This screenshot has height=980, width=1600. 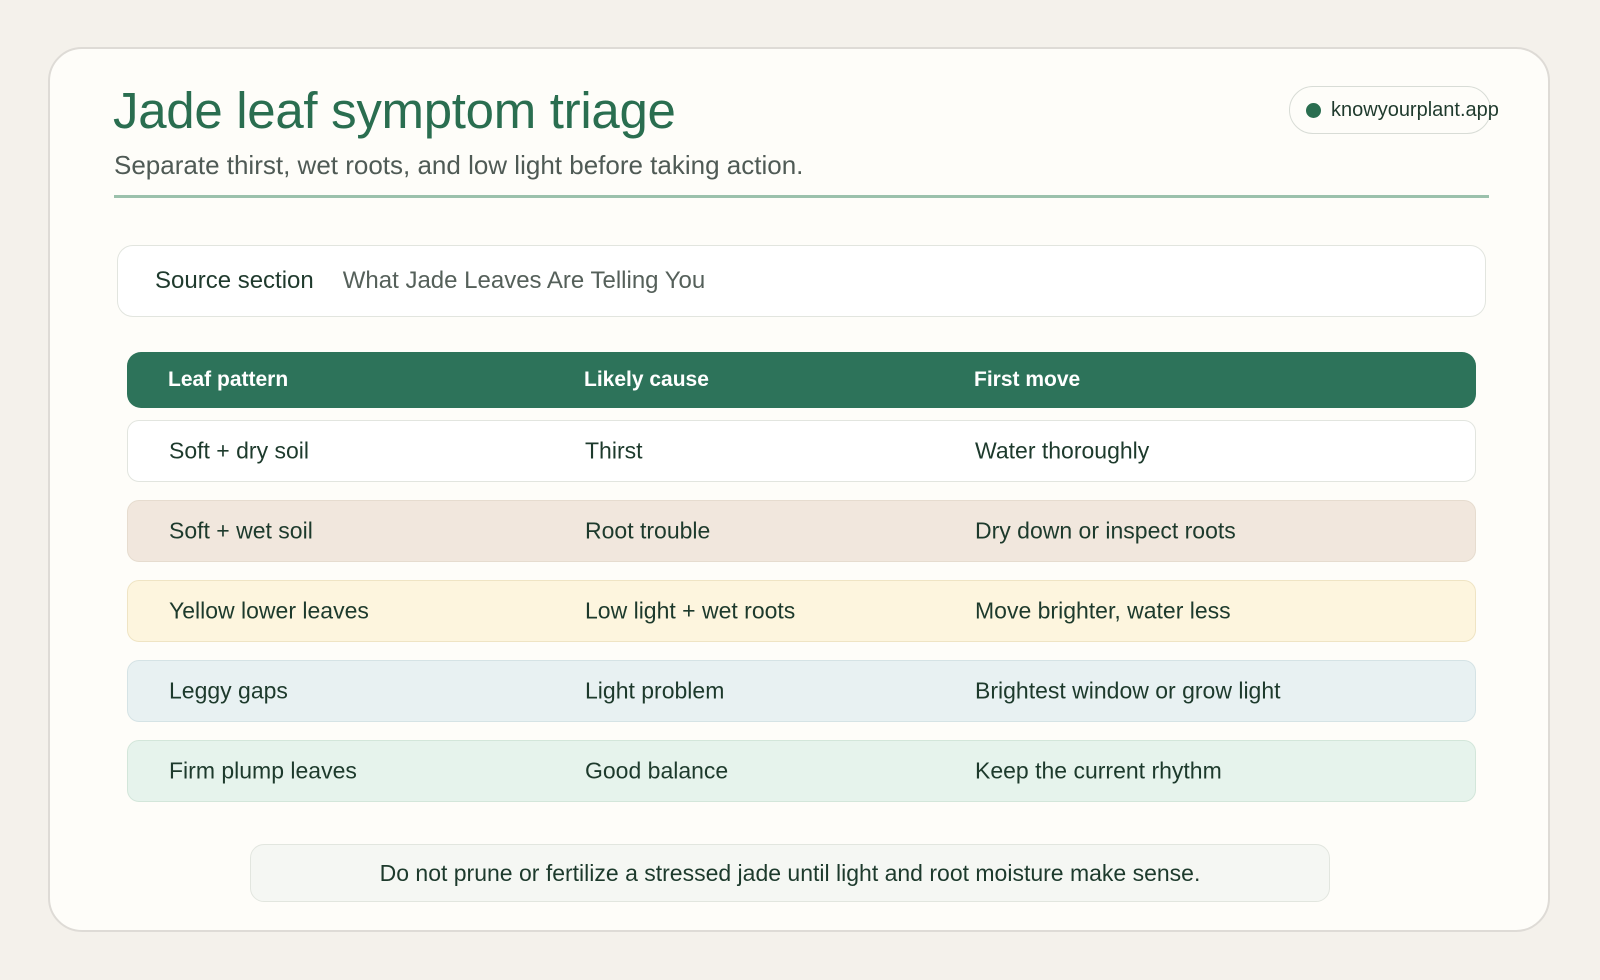 What do you see at coordinates (801, 380) in the screenshot?
I see `table-header: Leaf pattern Likely cause First move` at bounding box center [801, 380].